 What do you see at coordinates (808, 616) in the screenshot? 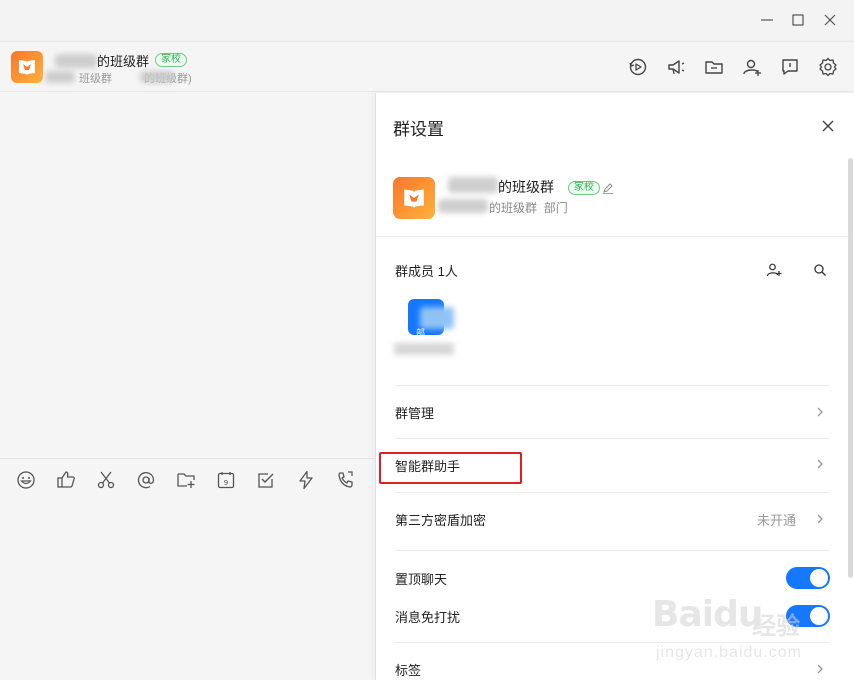
I see `dnd-toggle` at bounding box center [808, 616].